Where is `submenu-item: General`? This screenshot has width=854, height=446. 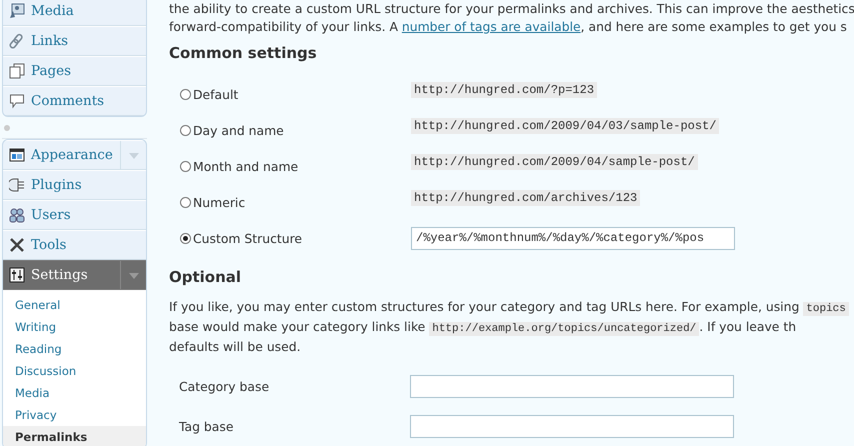
submenu-item: General is located at coordinates (74, 305).